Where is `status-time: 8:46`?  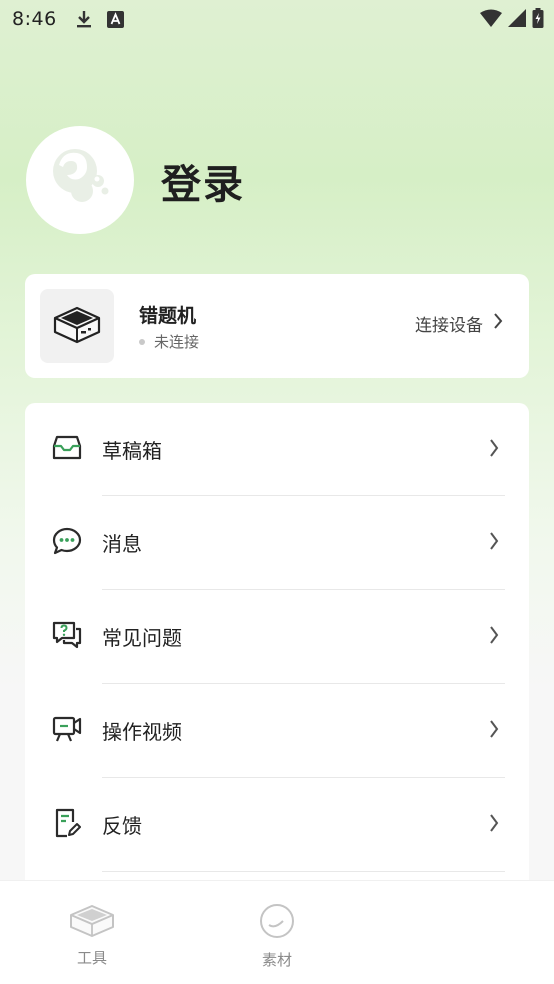 status-time: 8:46 is located at coordinates (34, 19).